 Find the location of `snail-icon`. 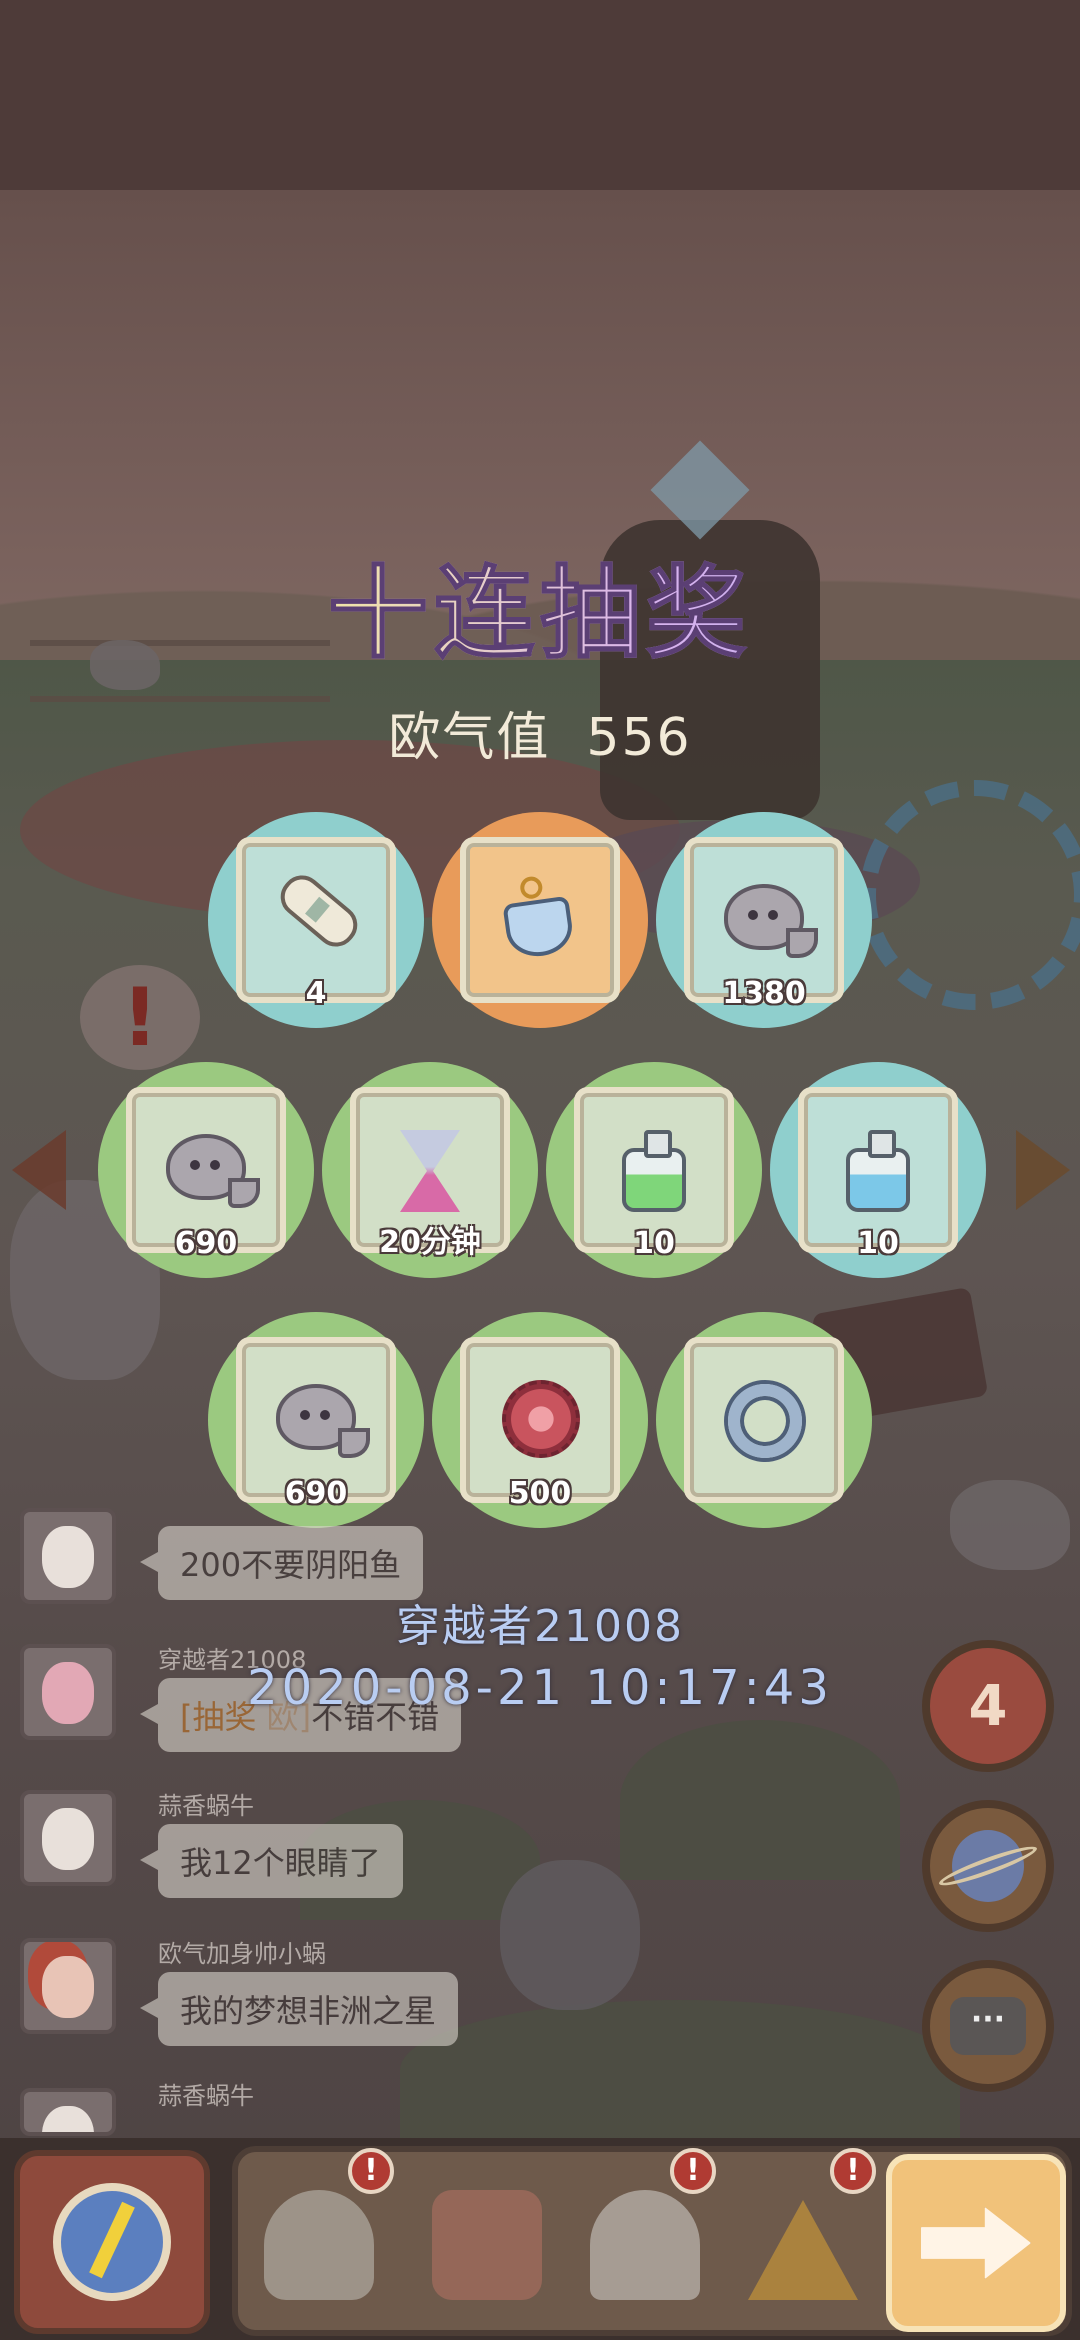

snail-icon is located at coordinates (319, 2245).